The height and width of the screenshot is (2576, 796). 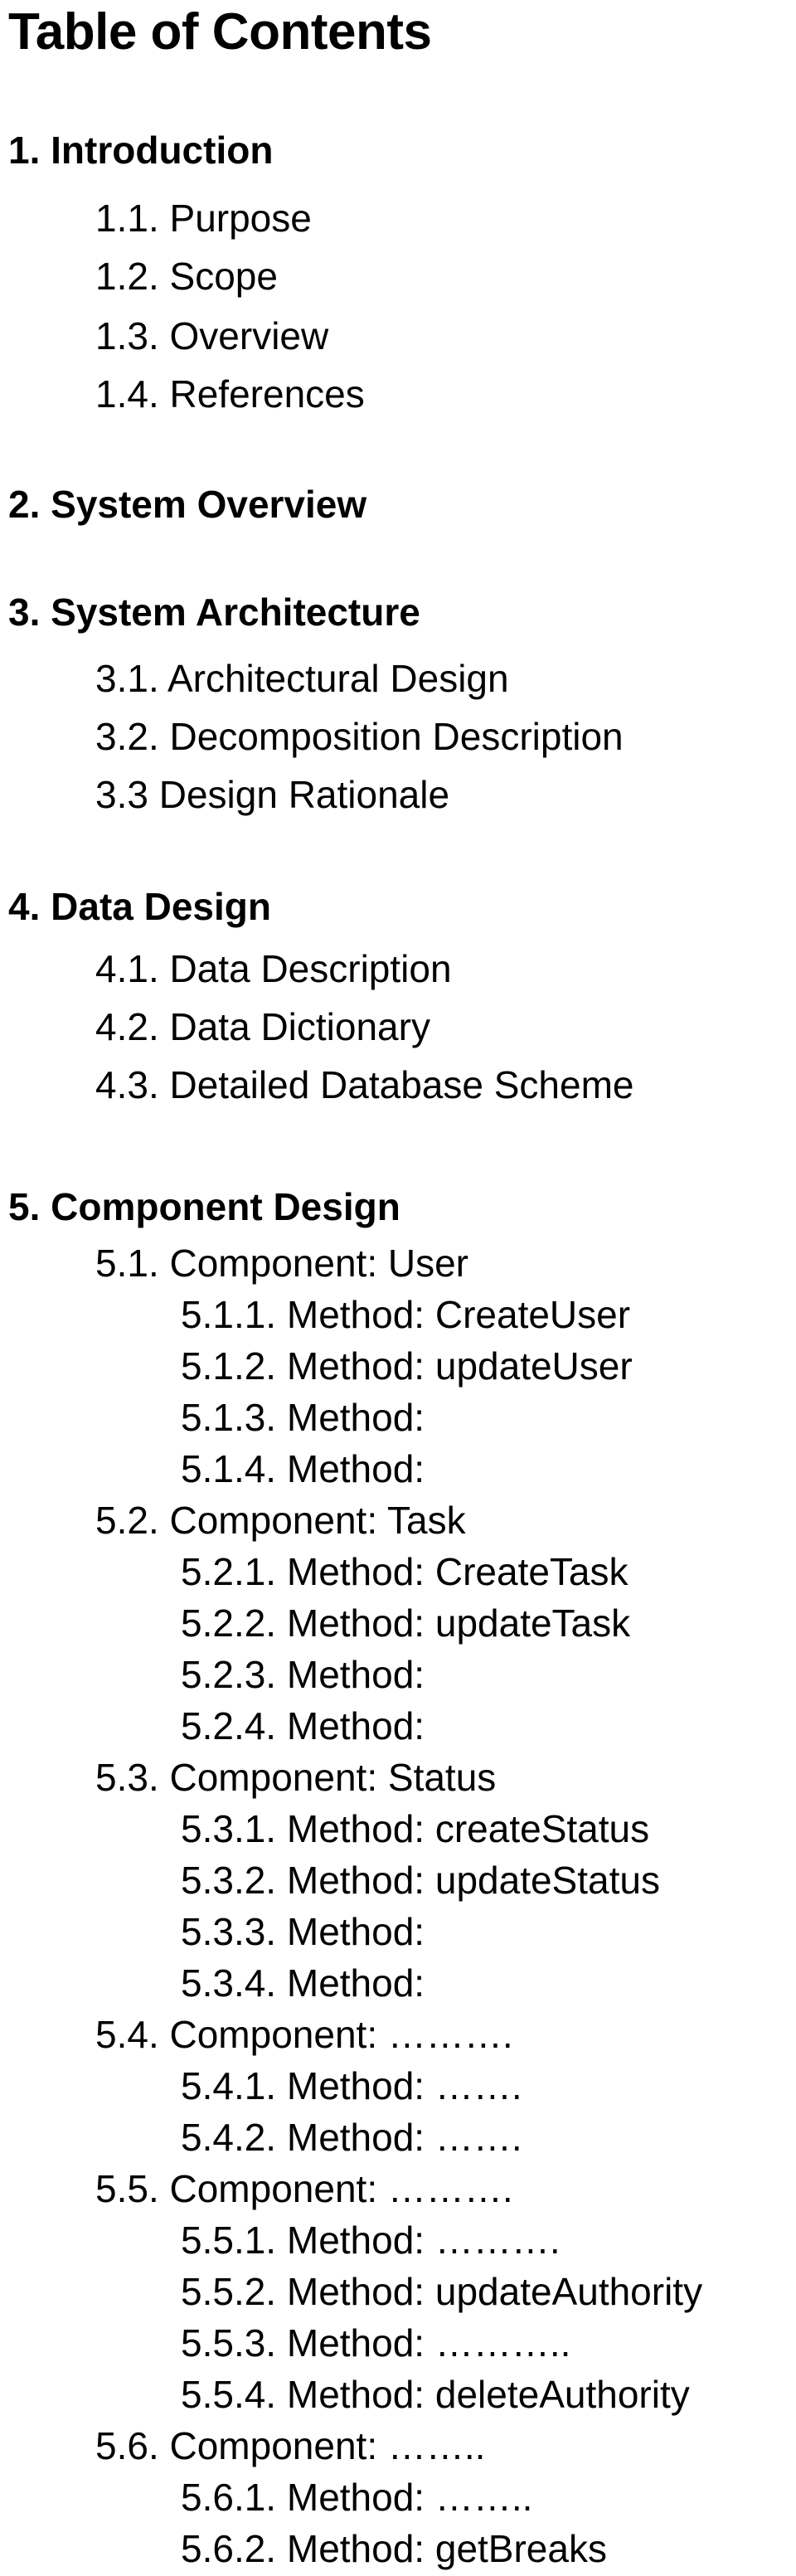 I want to click on toc-subsection: 3.2. Decomposition Description, so click(x=359, y=736).